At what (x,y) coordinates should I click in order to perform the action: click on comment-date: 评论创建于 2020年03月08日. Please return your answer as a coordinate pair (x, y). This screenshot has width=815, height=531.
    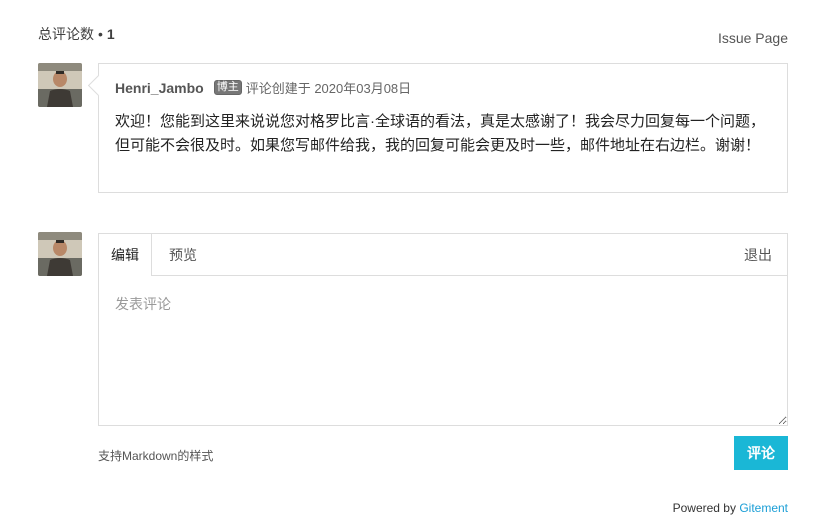
    Looking at the image, I should click on (328, 88).